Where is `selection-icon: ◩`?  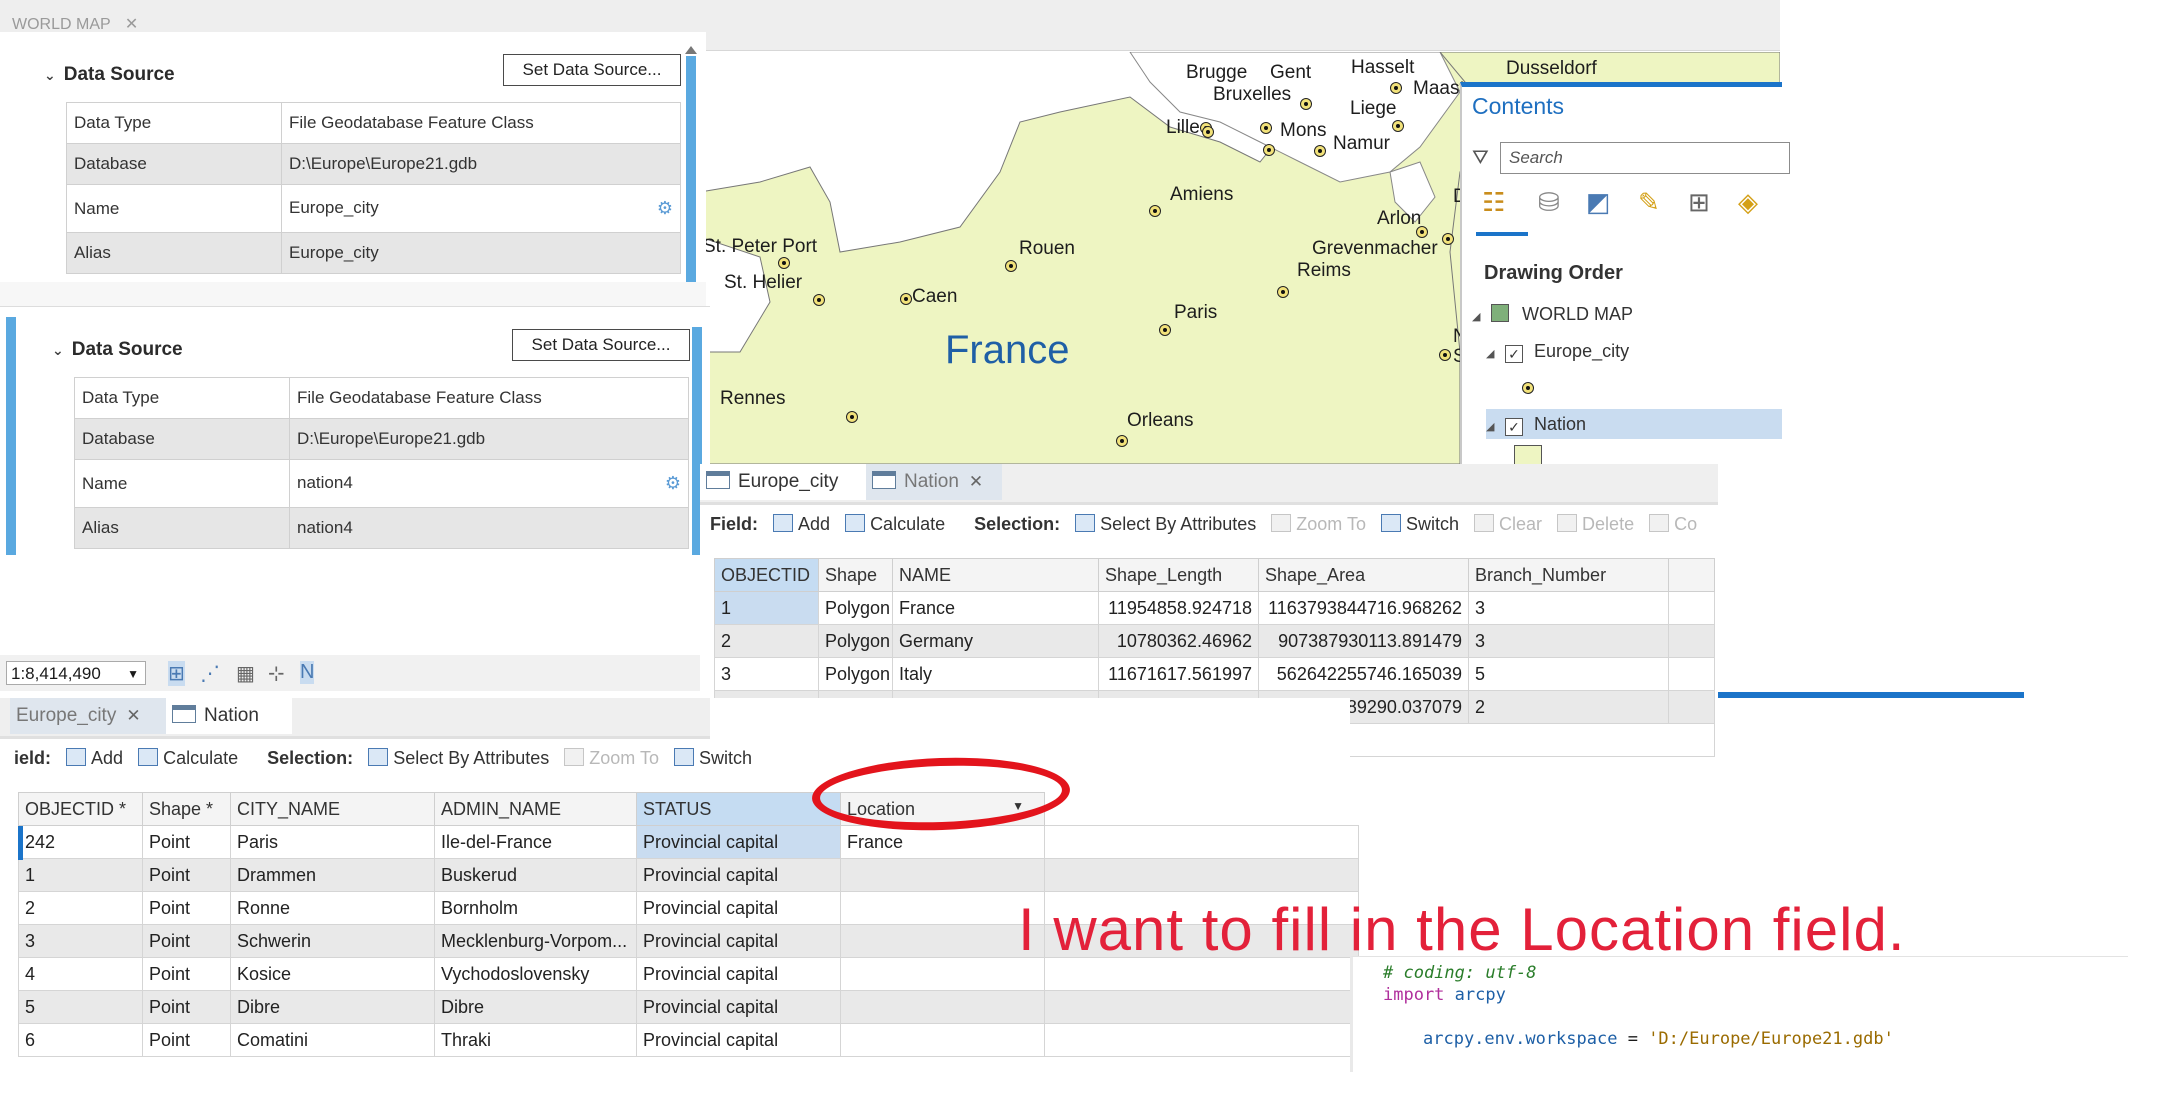
selection-icon: ◩ is located at coordinates (1598, 202).